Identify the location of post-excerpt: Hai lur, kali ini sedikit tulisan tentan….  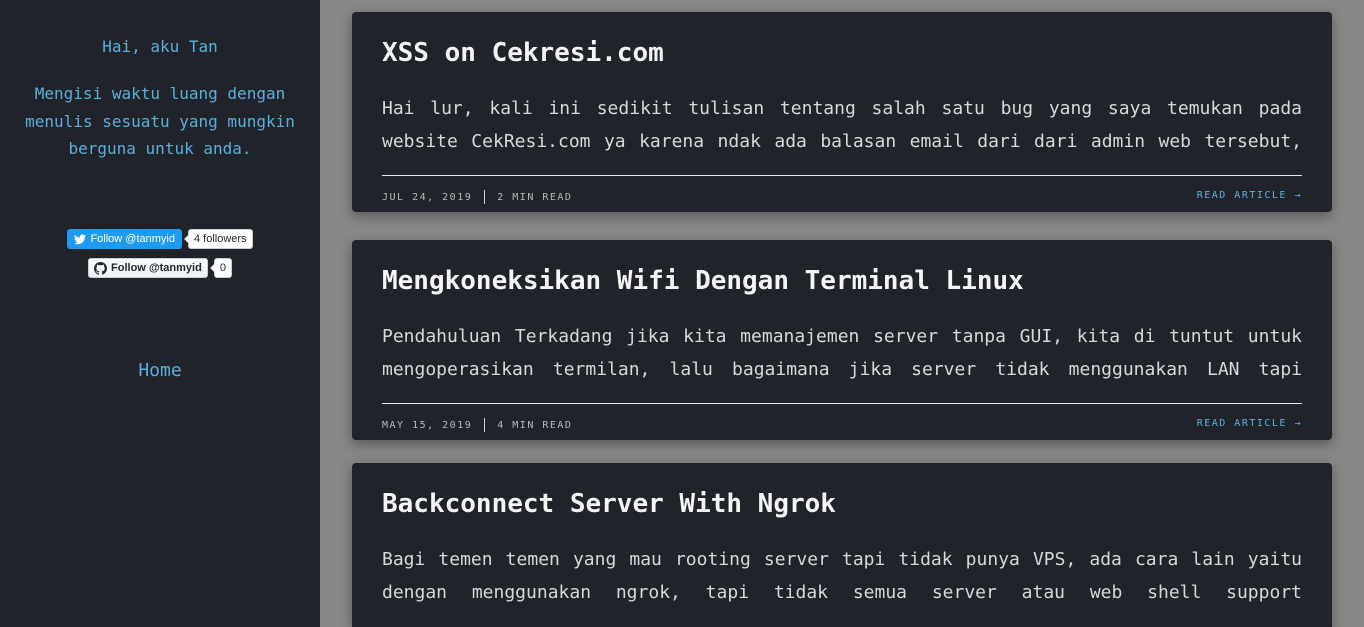
(842, 125).